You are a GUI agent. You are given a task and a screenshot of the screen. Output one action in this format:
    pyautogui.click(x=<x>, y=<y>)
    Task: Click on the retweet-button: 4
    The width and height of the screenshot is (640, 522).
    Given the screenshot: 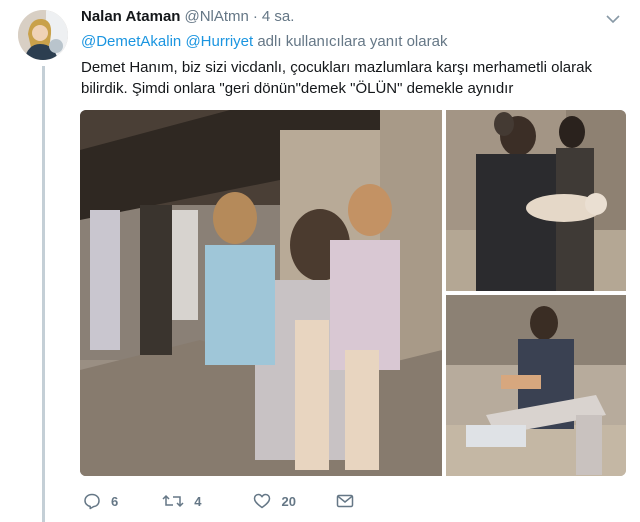 What is the action you would take?
    pyautogui.click(x=181, y=501)
    